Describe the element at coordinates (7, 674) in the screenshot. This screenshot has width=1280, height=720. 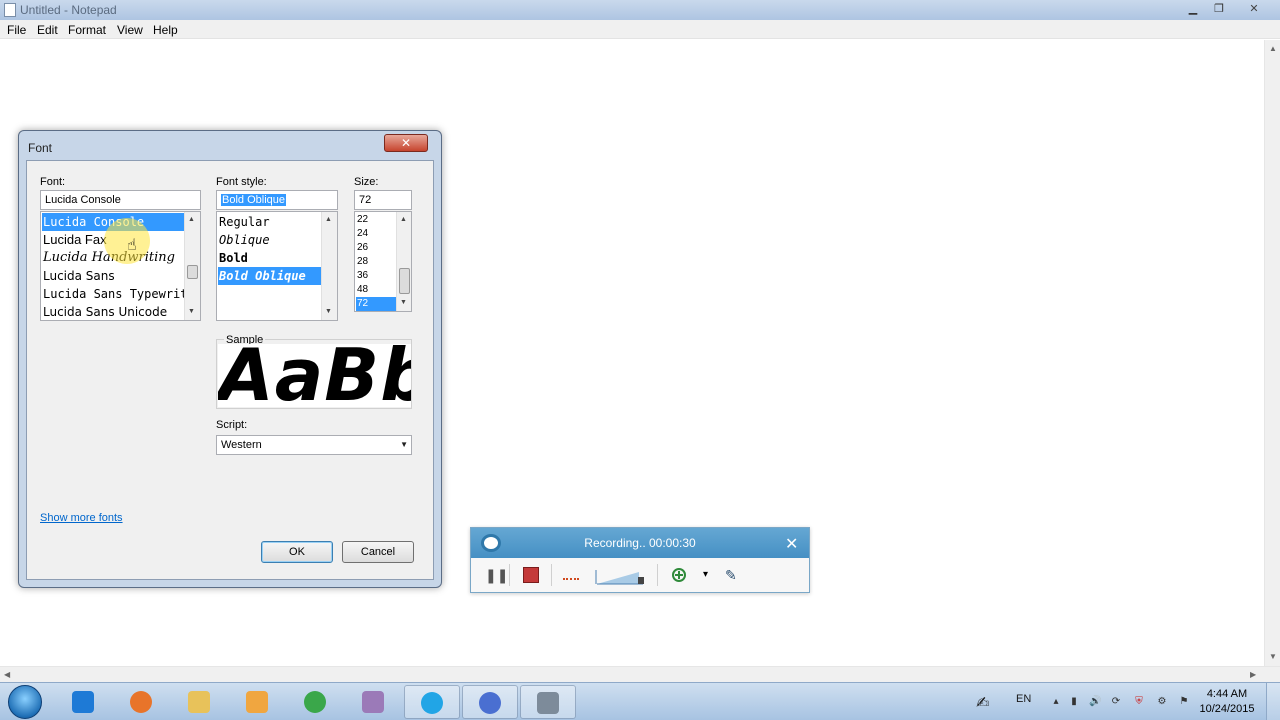
I see `scroll-left-arrow-icon: ◀` at that location.